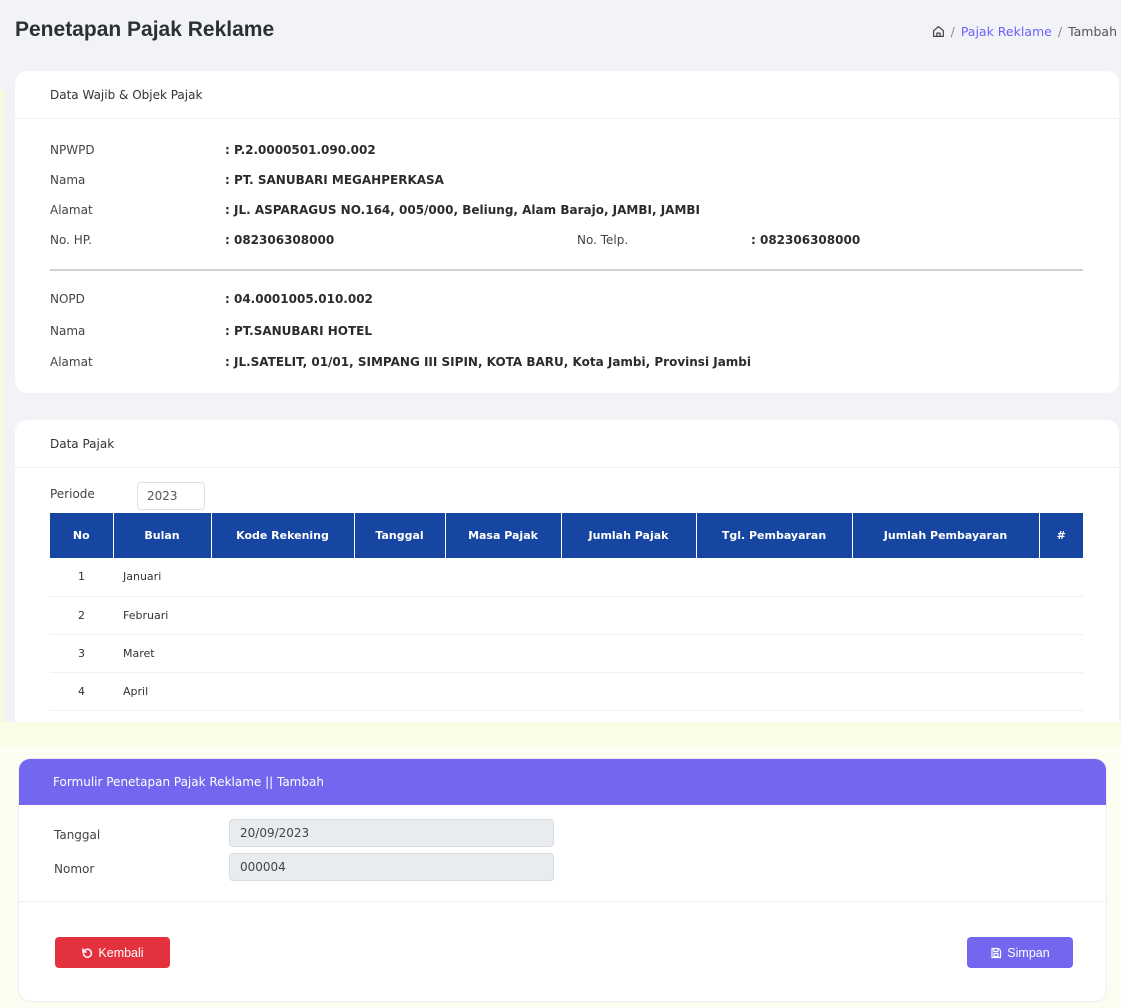 The image size is (1121, 1008). Describe the element at coordinates (68, 180) in the screenshot. I see `nama-label: Nama` at that location.